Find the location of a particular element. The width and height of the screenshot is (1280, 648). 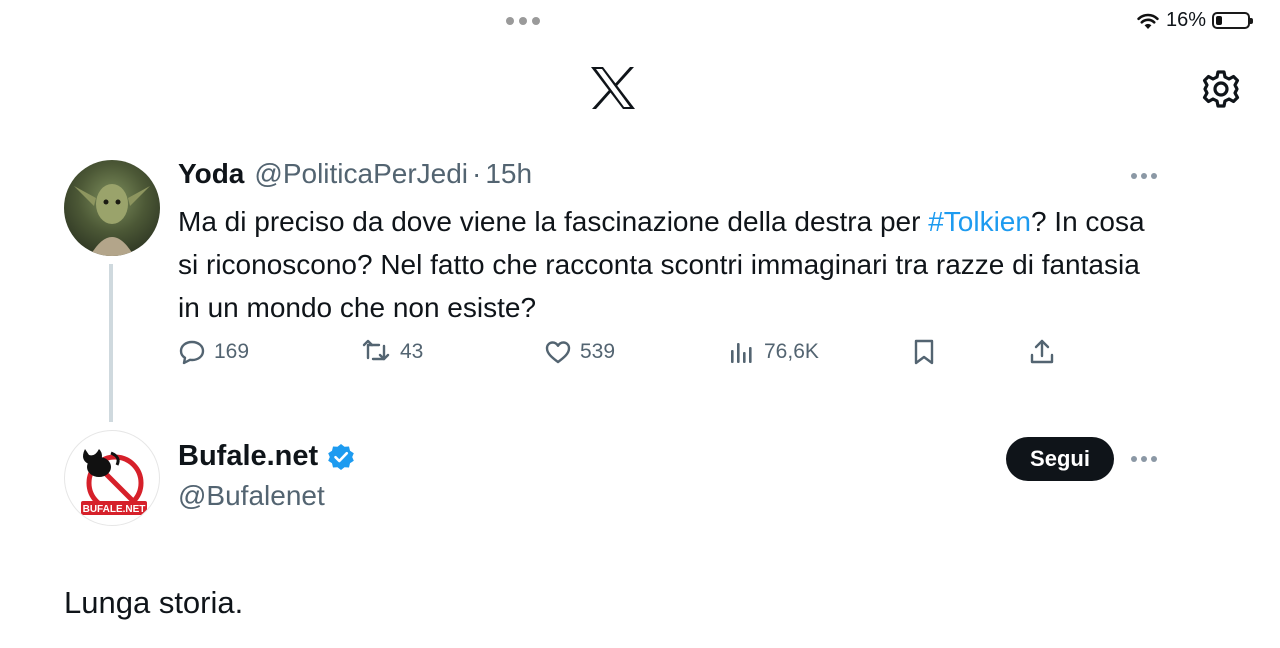

wifi-icon is located at coordinates (1148, 21).